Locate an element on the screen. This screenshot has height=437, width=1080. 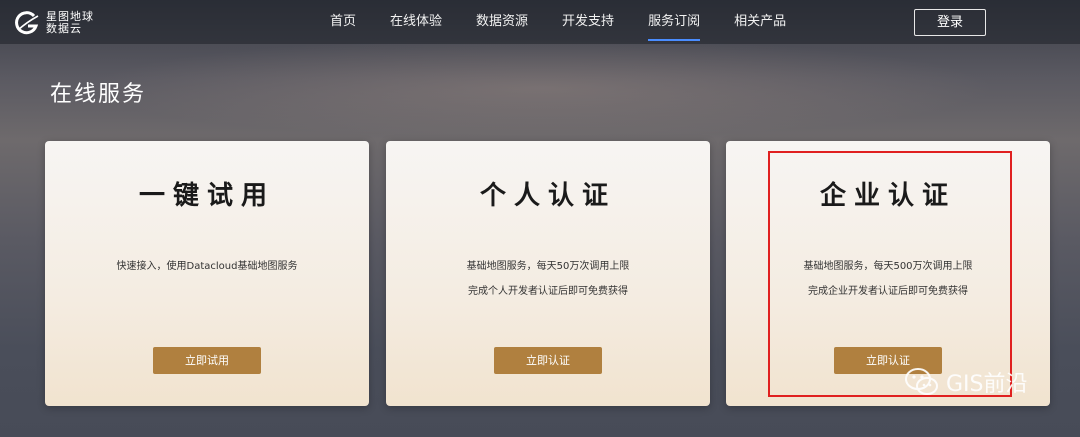
nav-item-service-subscription: 服务订阅 is located at coordinates (674, 22).